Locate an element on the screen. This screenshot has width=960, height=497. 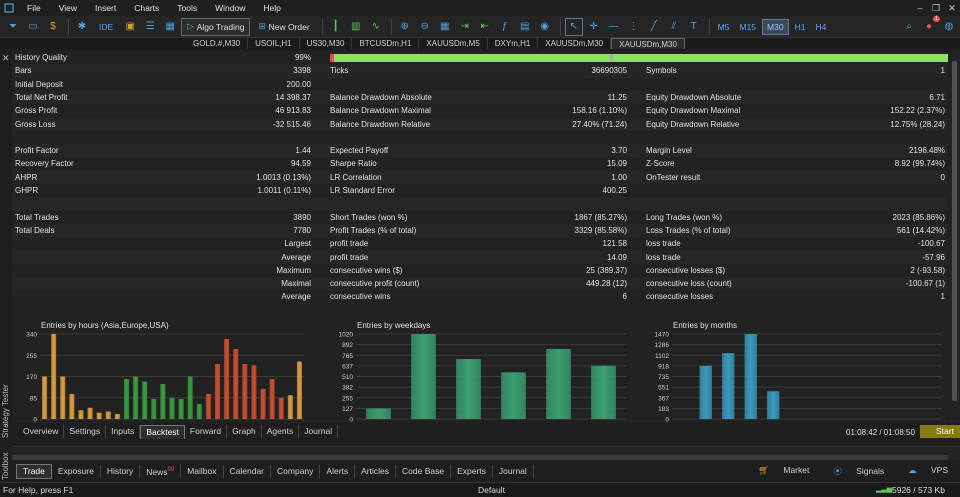
notifications-icon: ● 1 is located at coordinates (930, 25).